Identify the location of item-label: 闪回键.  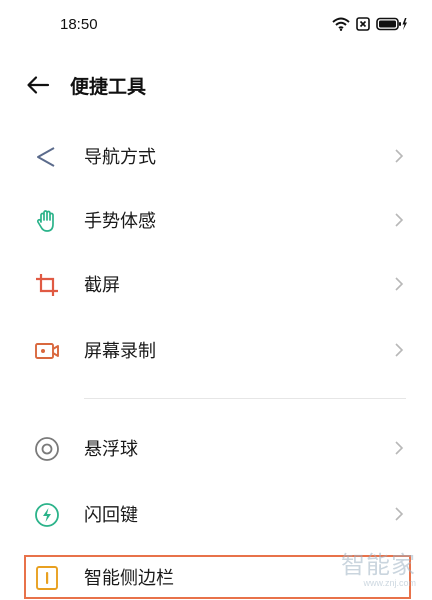
(111, 515).